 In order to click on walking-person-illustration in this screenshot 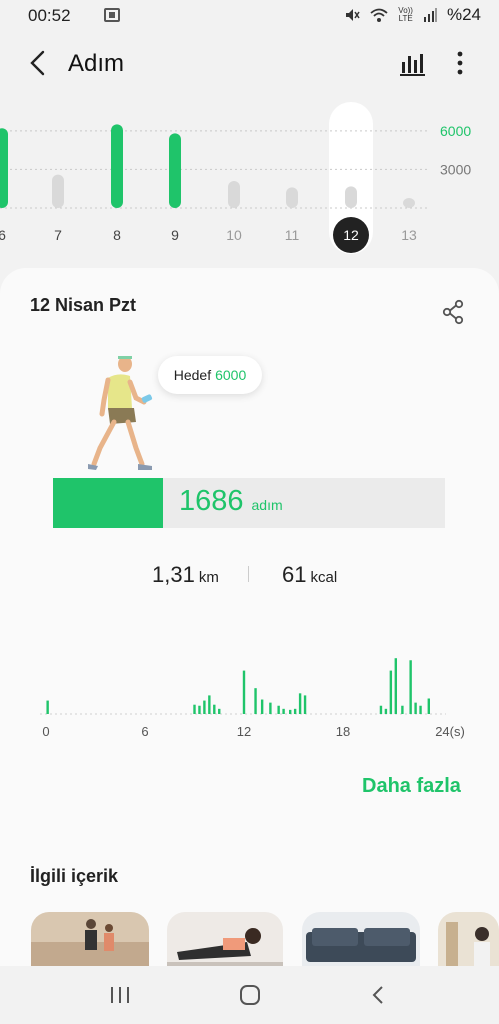, I will do `click(120, 413)`.